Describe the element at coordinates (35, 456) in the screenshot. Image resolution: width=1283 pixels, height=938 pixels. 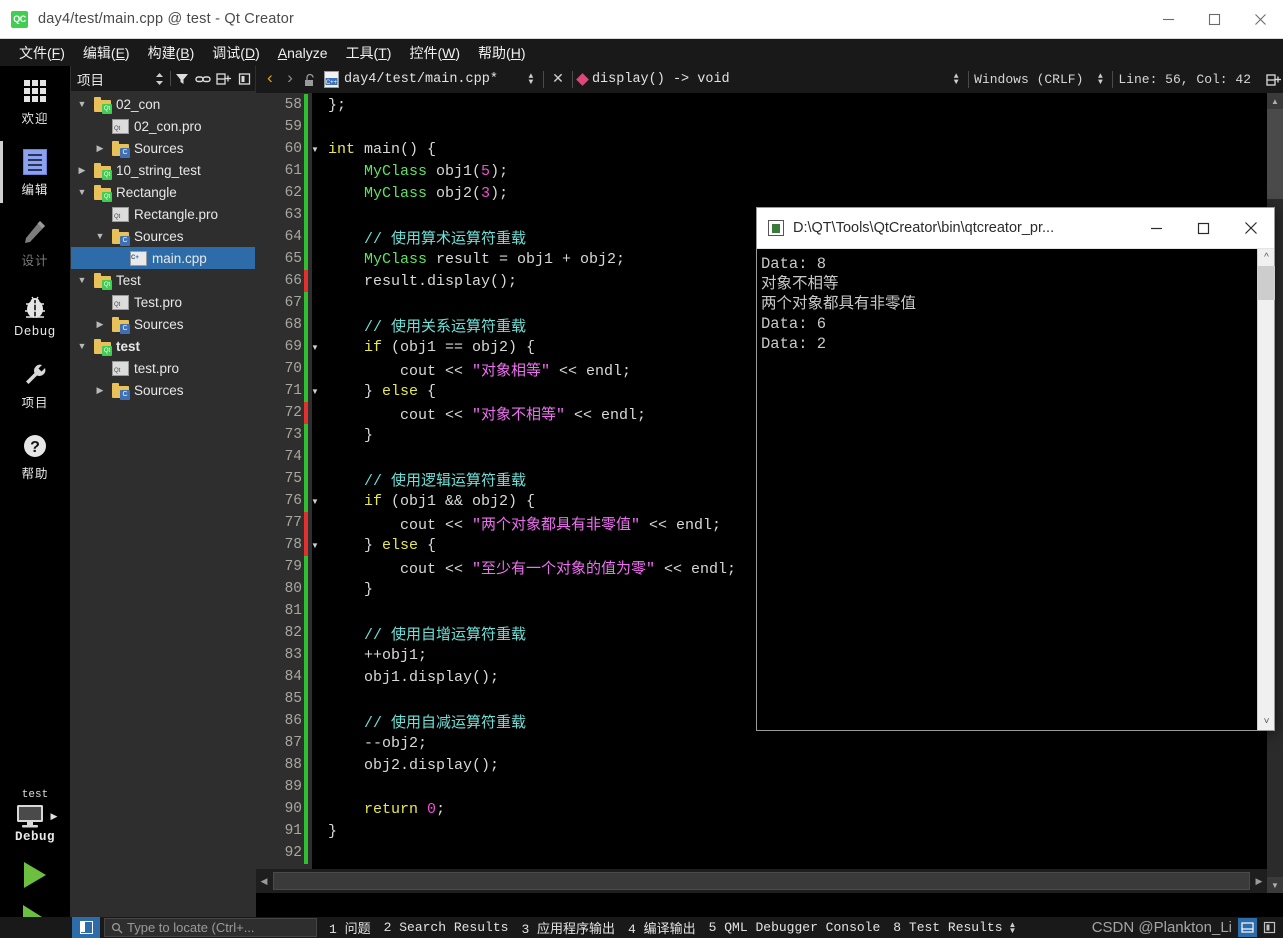
I see `mode-item-help: ? 帮助` at that location.